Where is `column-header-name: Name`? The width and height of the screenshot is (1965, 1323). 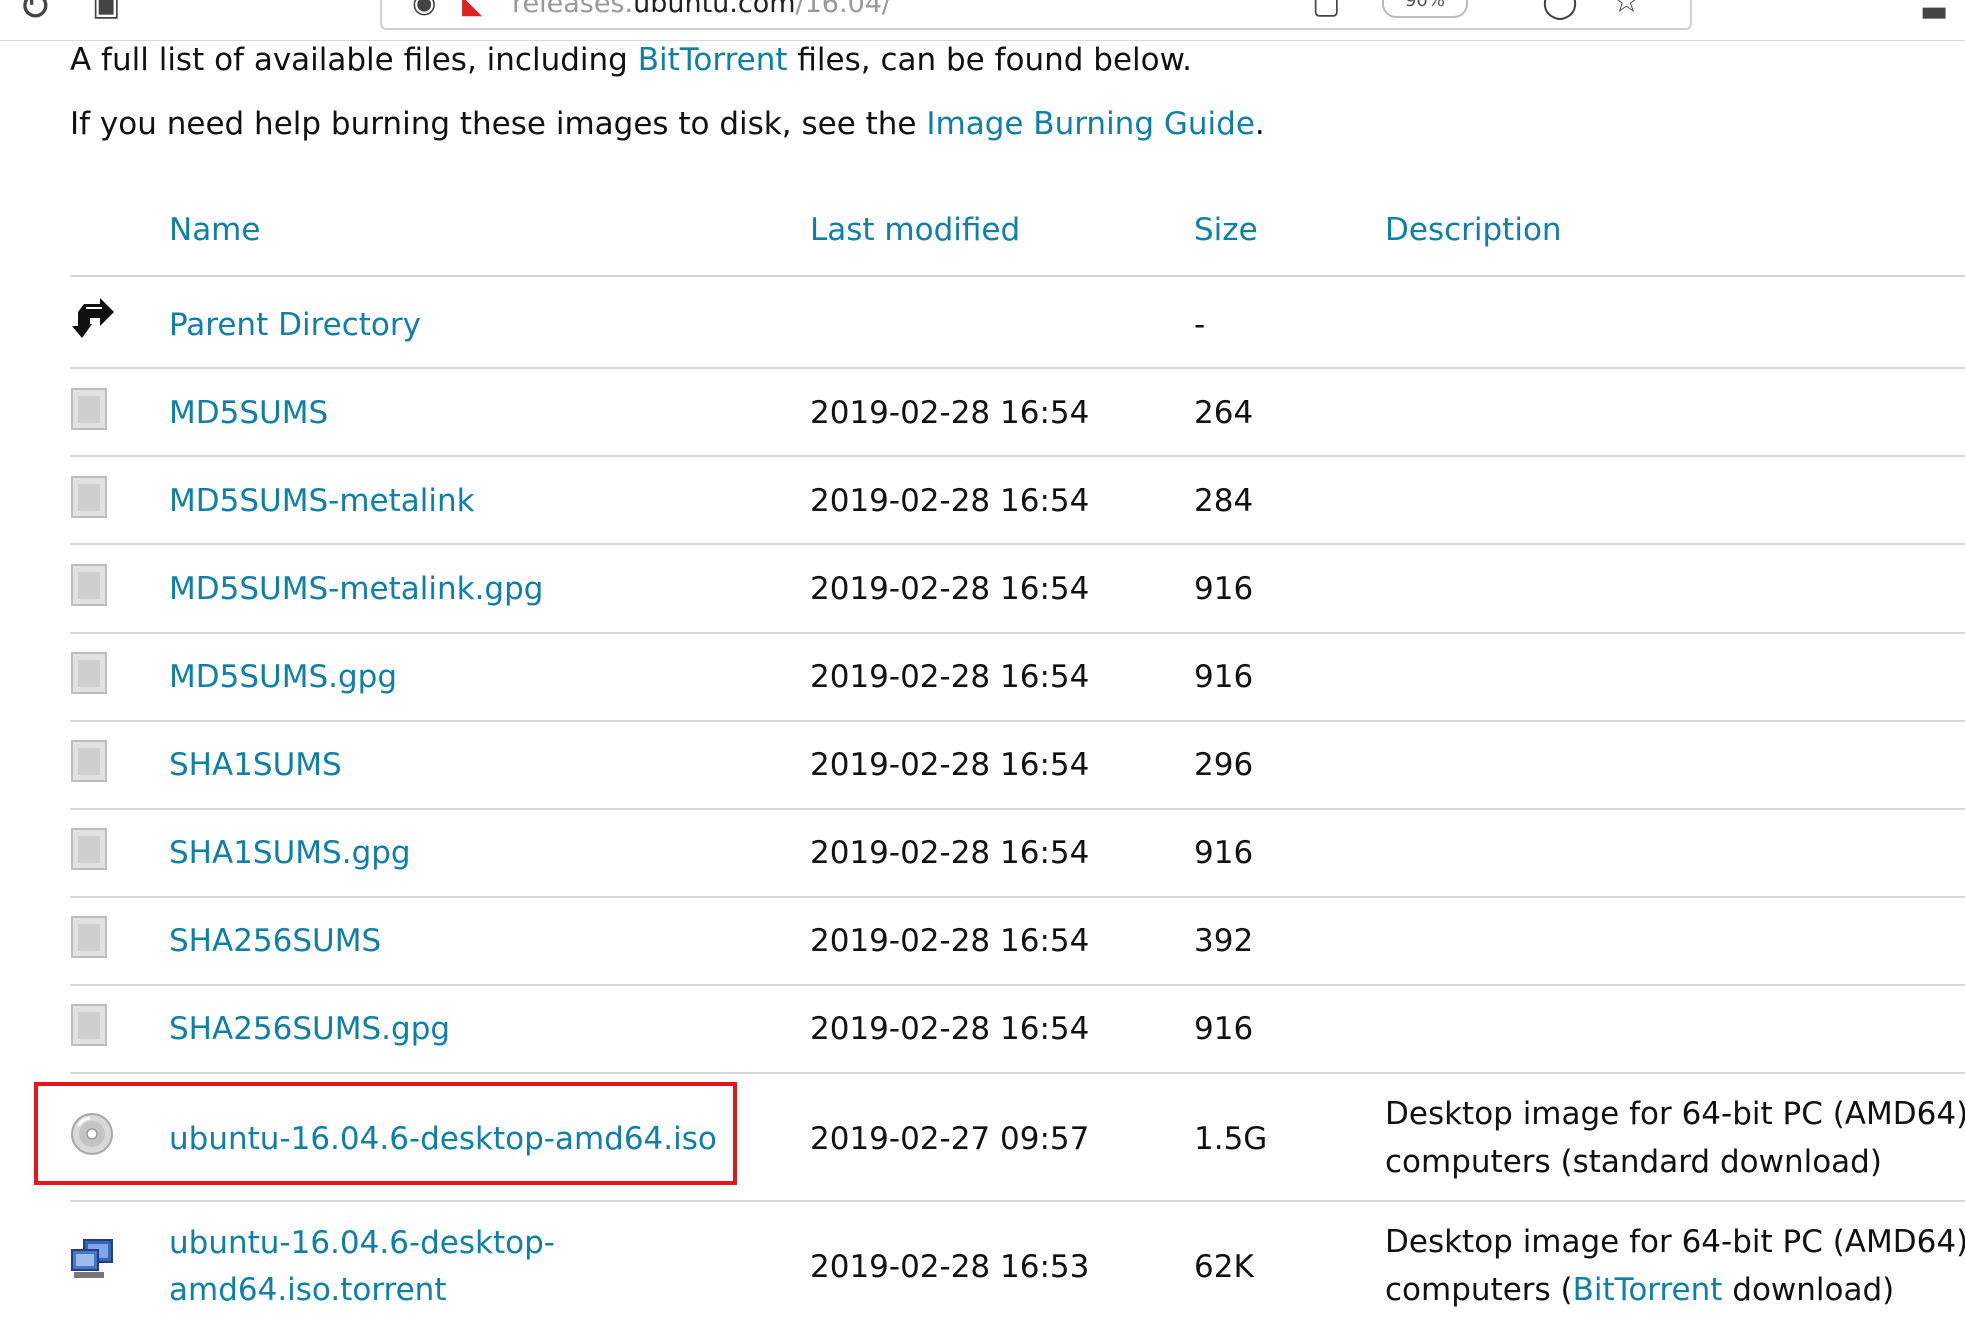
column-header-name: Name is located at coordinates (214, 230).